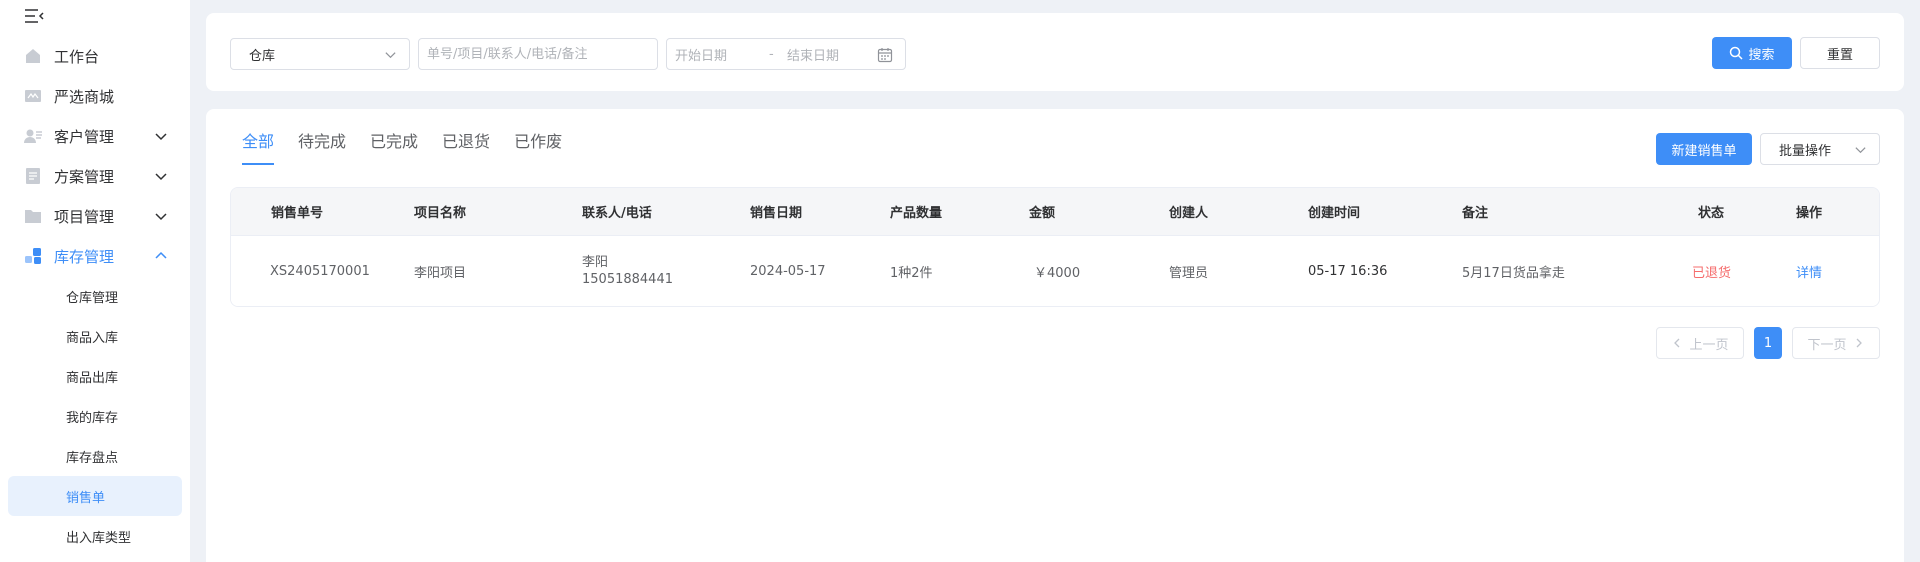 This screenshot has height=562, width=1920. I want to click on chevron-up-icon, so click(161, 256).